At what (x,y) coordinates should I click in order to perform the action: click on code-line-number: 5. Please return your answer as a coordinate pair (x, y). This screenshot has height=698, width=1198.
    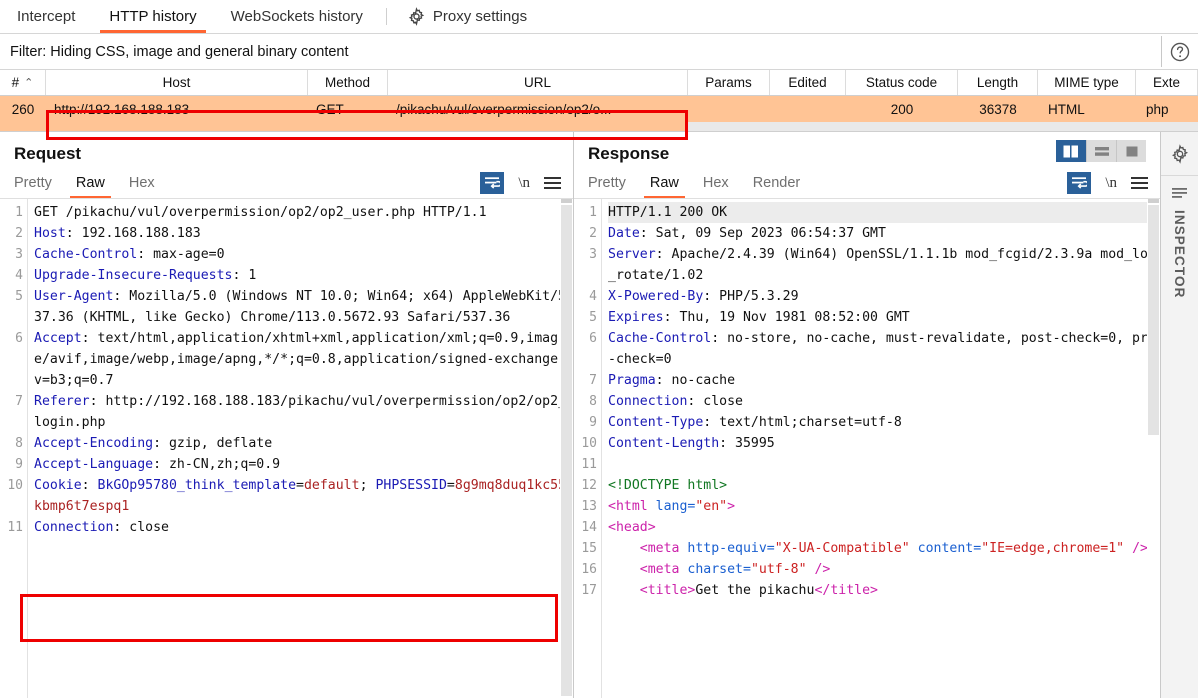
    Looking at the image, I should click on (19, 296).